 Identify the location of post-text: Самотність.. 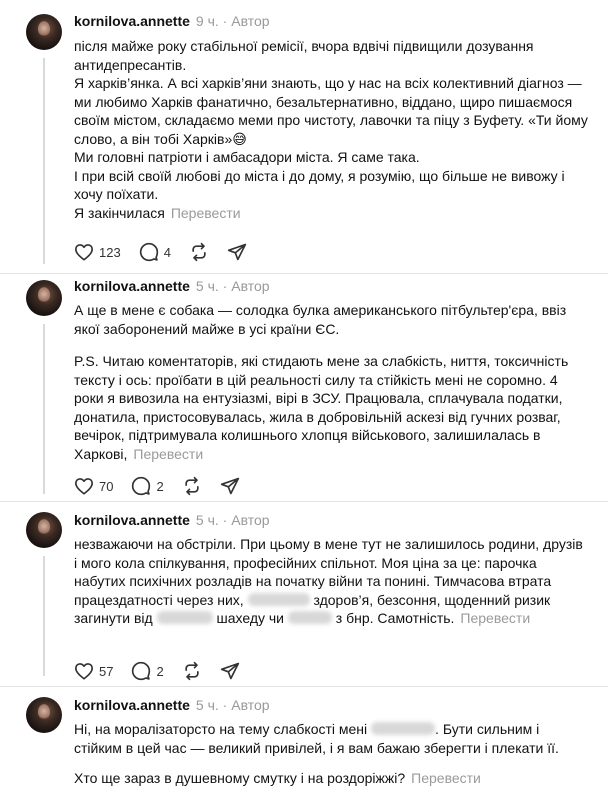
(416, 618).